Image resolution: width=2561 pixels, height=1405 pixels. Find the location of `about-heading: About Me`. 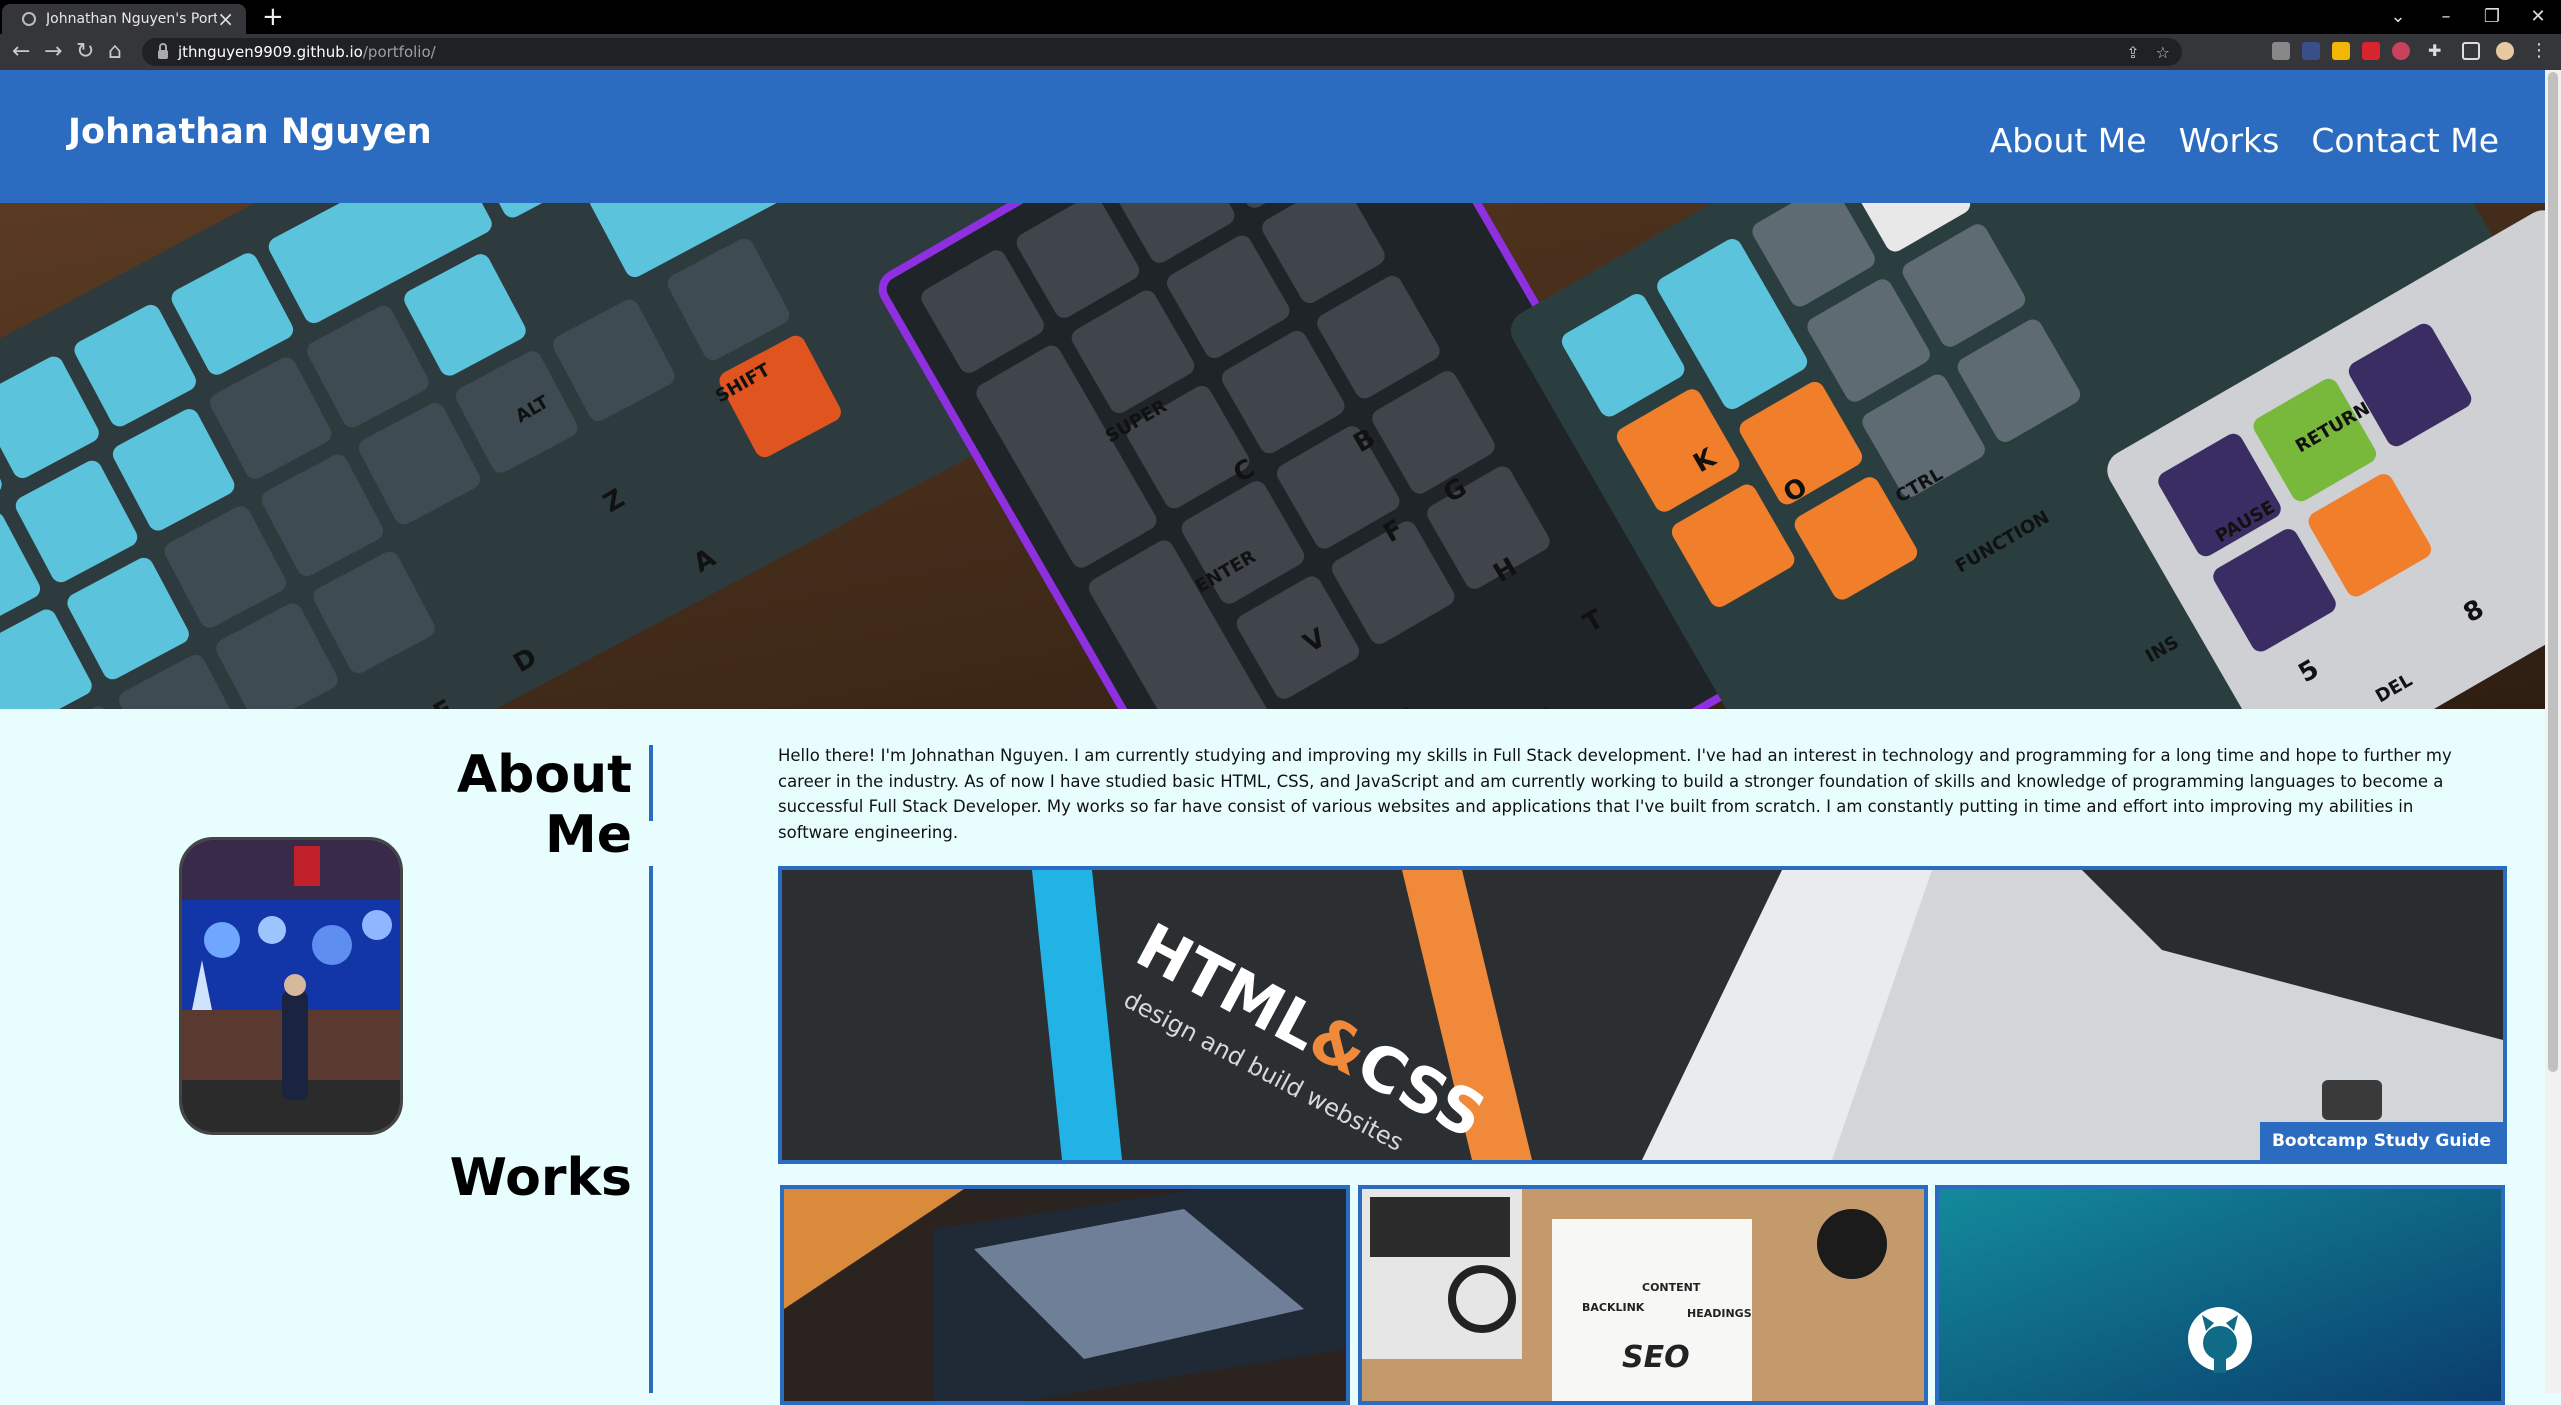

about-heading: About Me is located at coordinates (544, 805).